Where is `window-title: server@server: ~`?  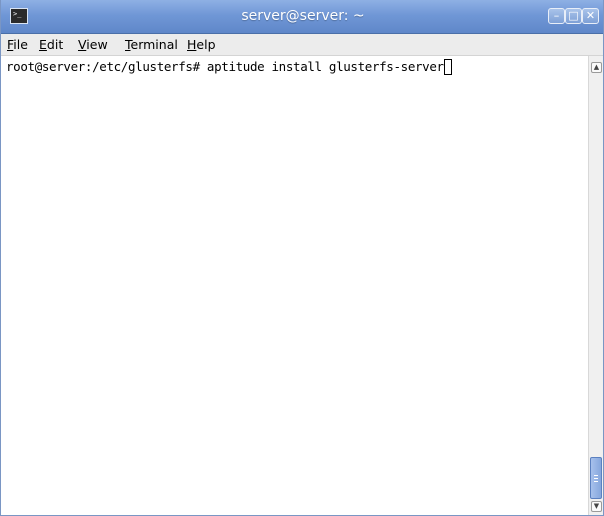 window-title: server@server: ~ is located at coordinates (303, 16).